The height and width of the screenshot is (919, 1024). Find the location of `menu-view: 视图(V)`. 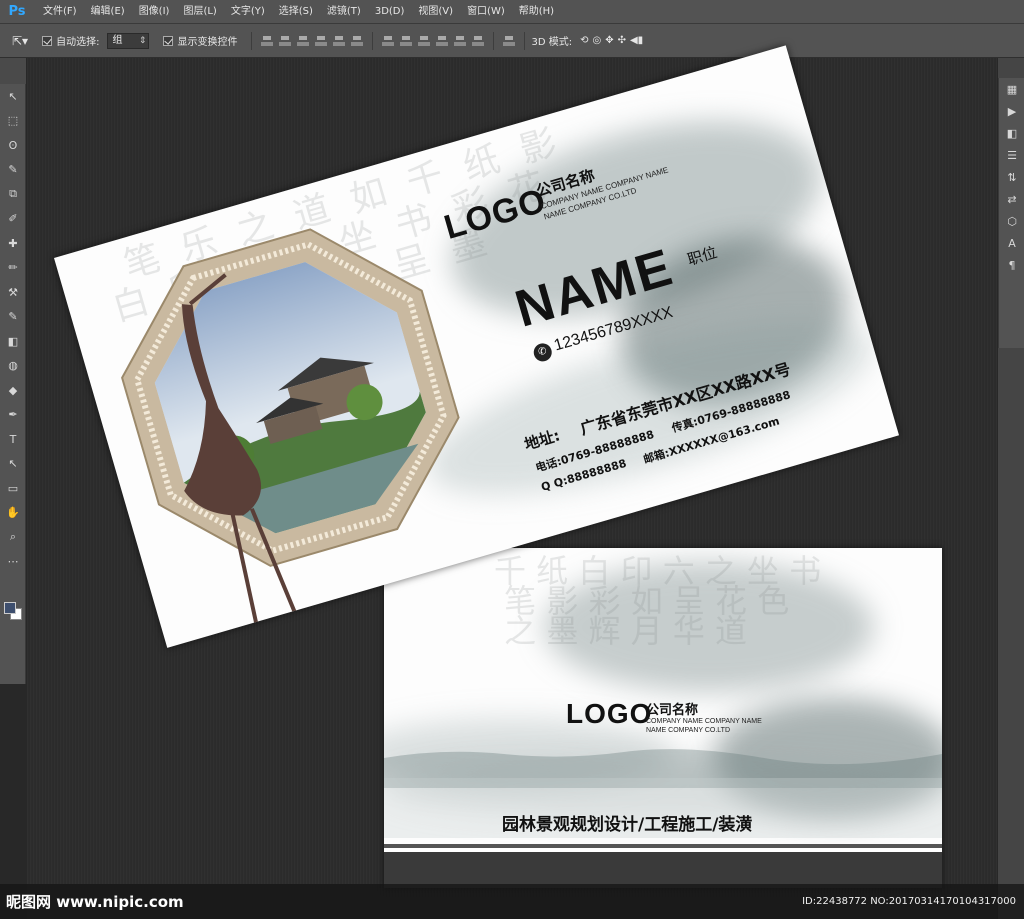

menu-view: 视图(V) is located at coordinates (435, 12).